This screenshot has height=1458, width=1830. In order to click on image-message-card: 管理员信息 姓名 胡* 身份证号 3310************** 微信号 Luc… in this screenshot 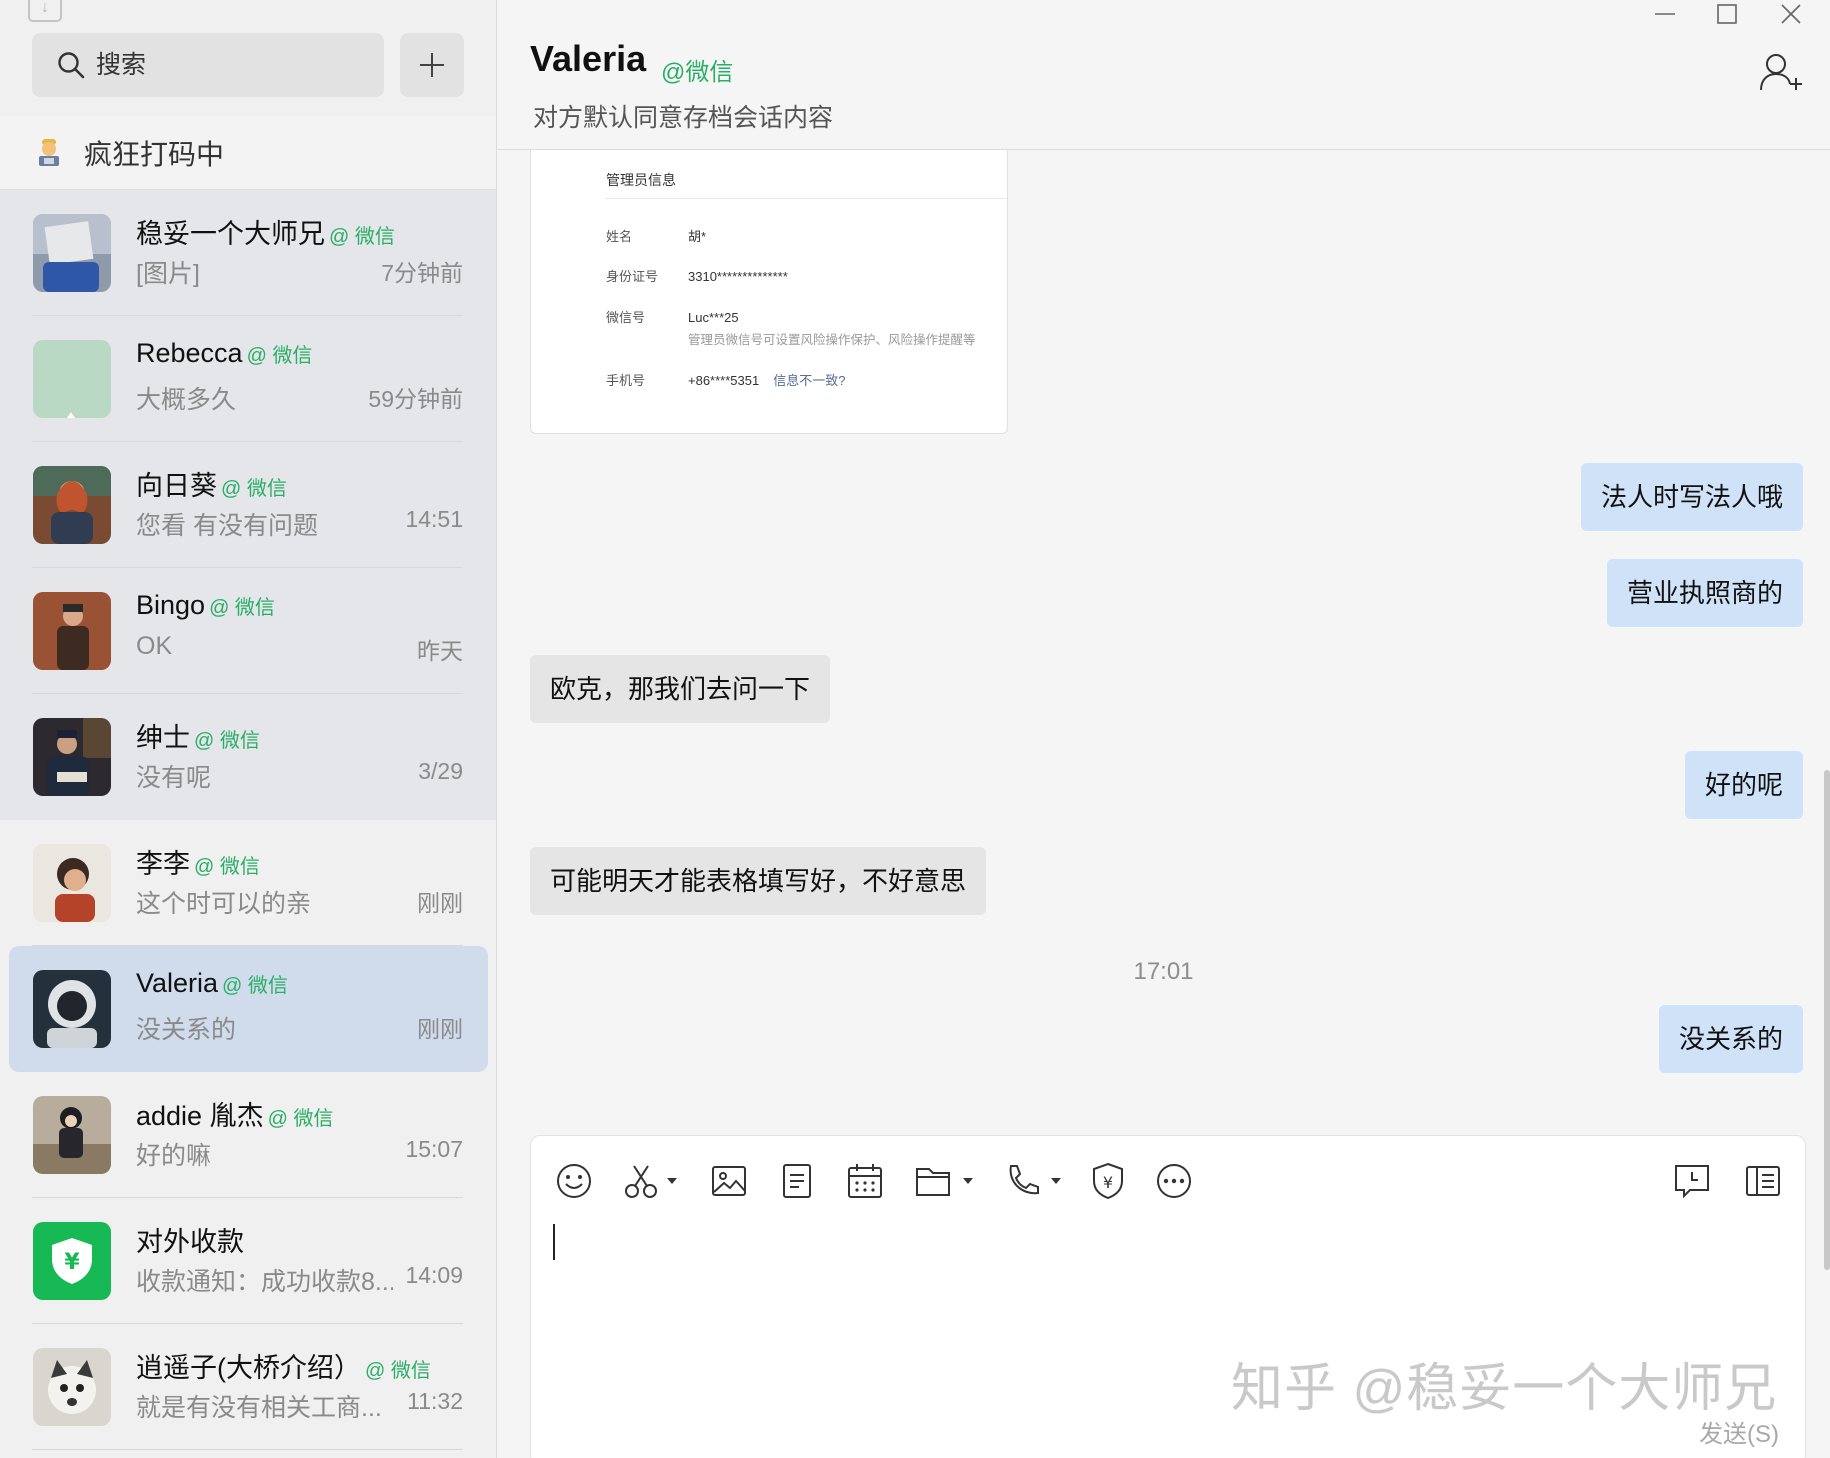, I will do `click(769, 292)`.